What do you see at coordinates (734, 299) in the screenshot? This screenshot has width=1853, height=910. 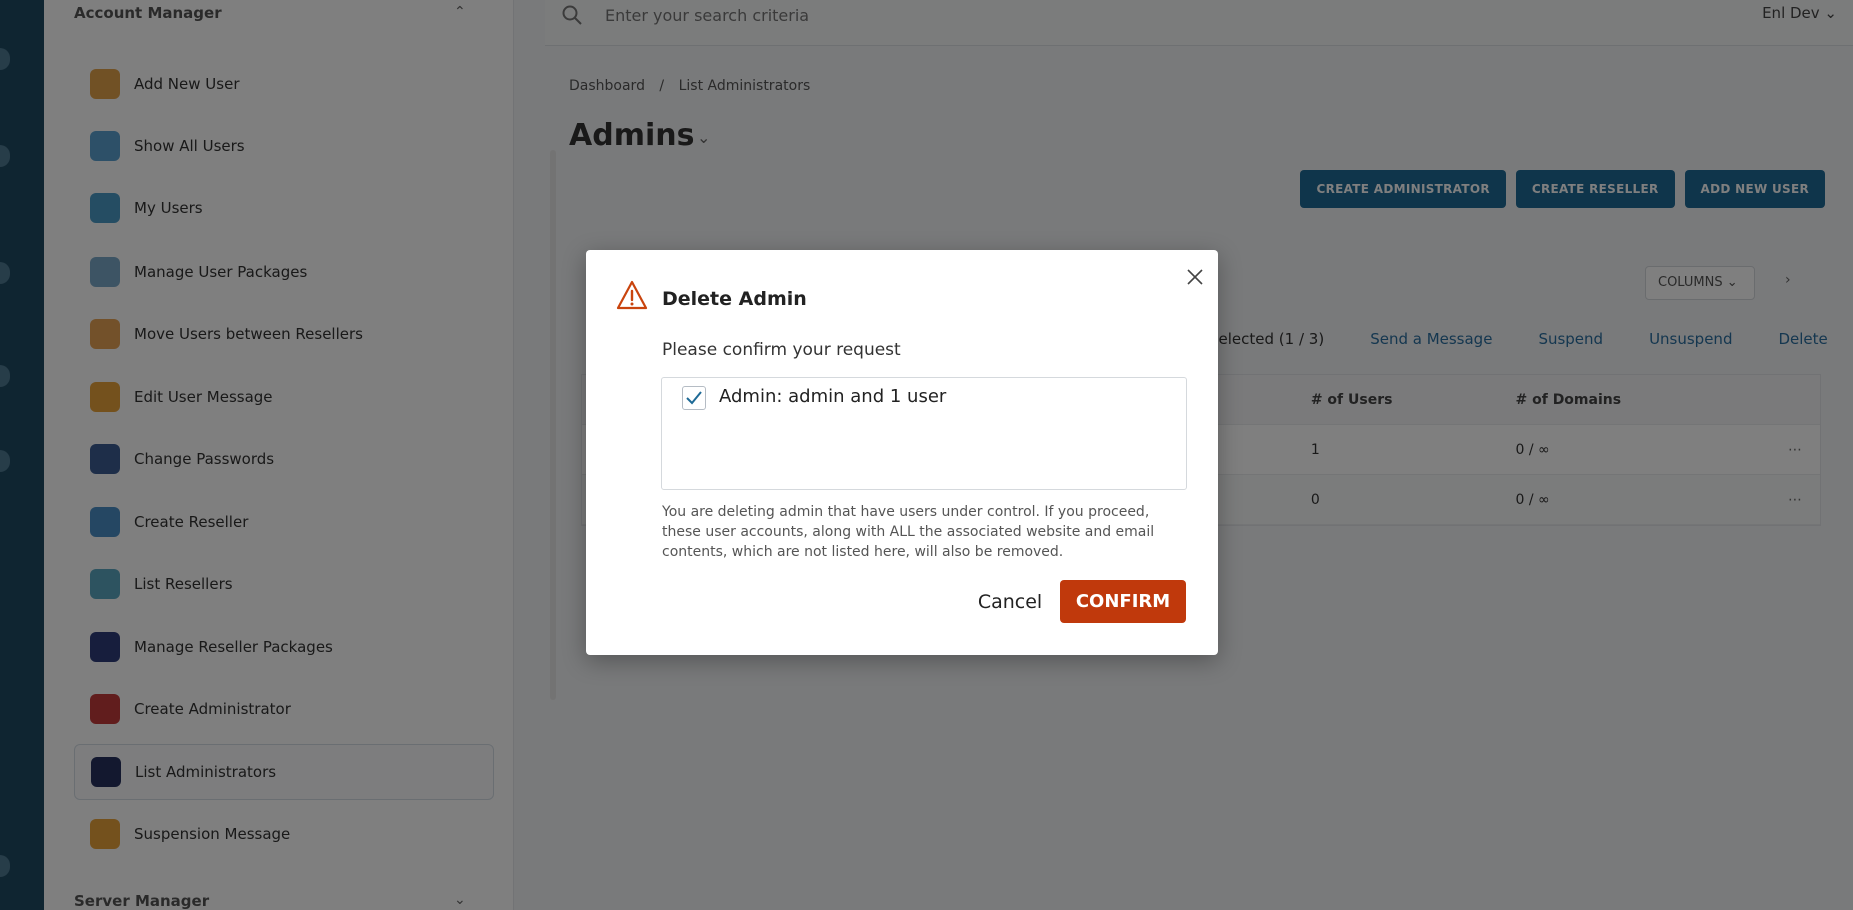 I see `dialog-title: Delete Admin` at bounding box center [734, 299].